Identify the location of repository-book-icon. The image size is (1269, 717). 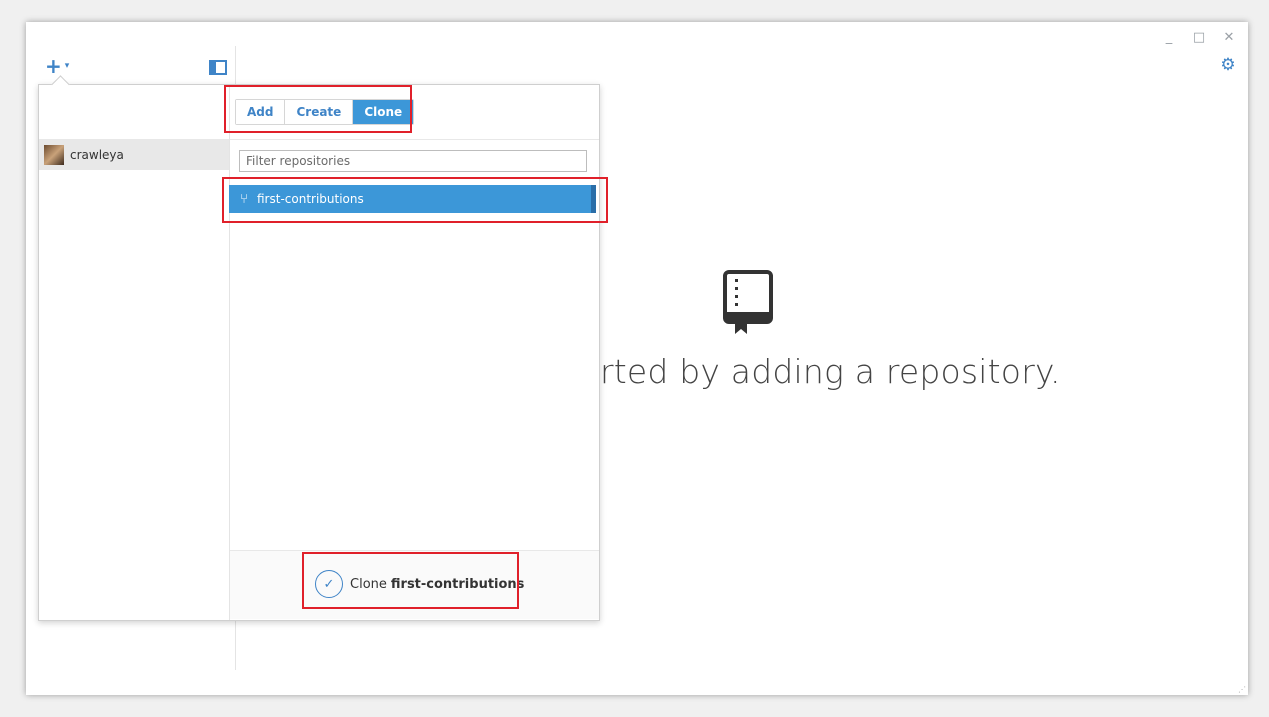
(748, 302).